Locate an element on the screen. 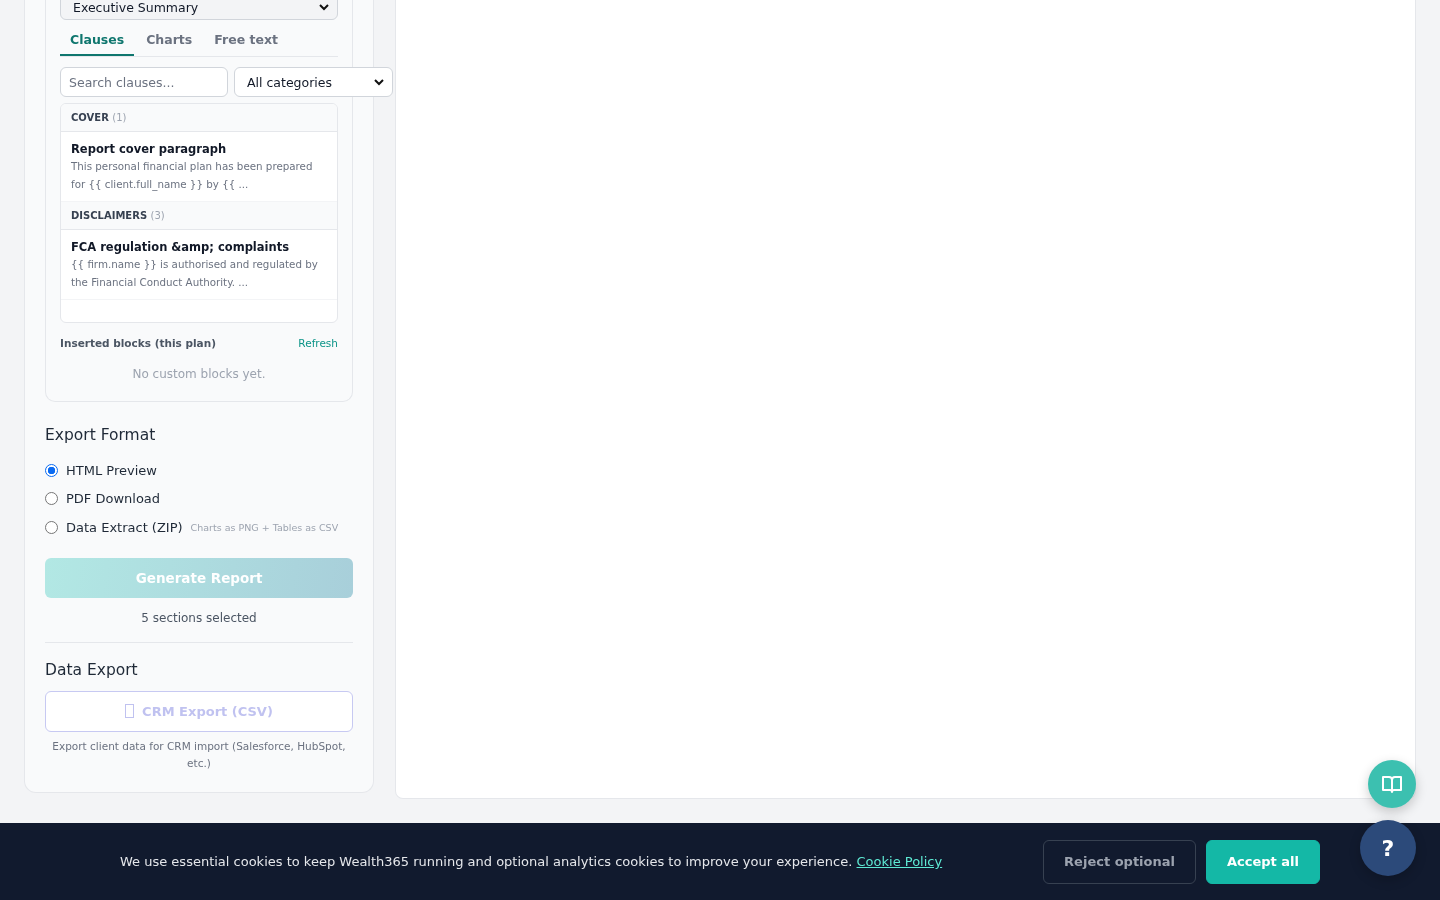  refresh-link: Refresh is located at coordinates (318, 343).